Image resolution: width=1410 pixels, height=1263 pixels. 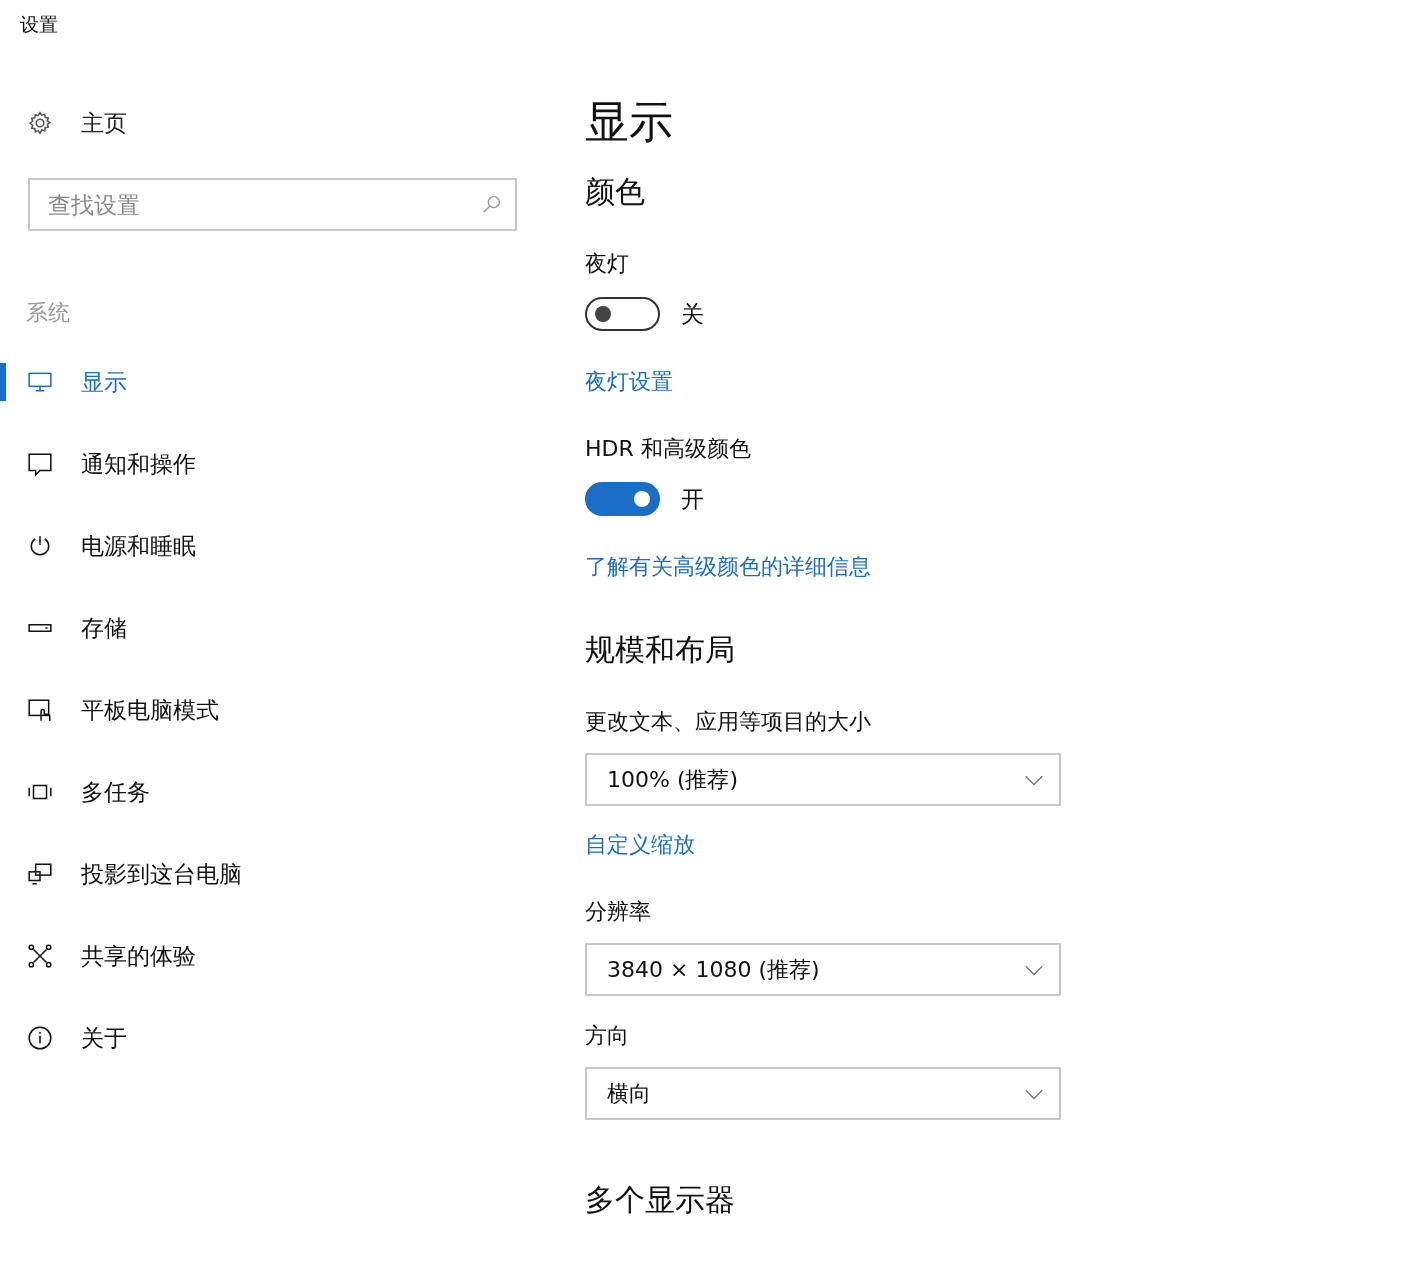 What do you see at coordinates (292, 956) in the screenshot?
I see `nav-item: 共享的体验` at bounding box center [292, 956].